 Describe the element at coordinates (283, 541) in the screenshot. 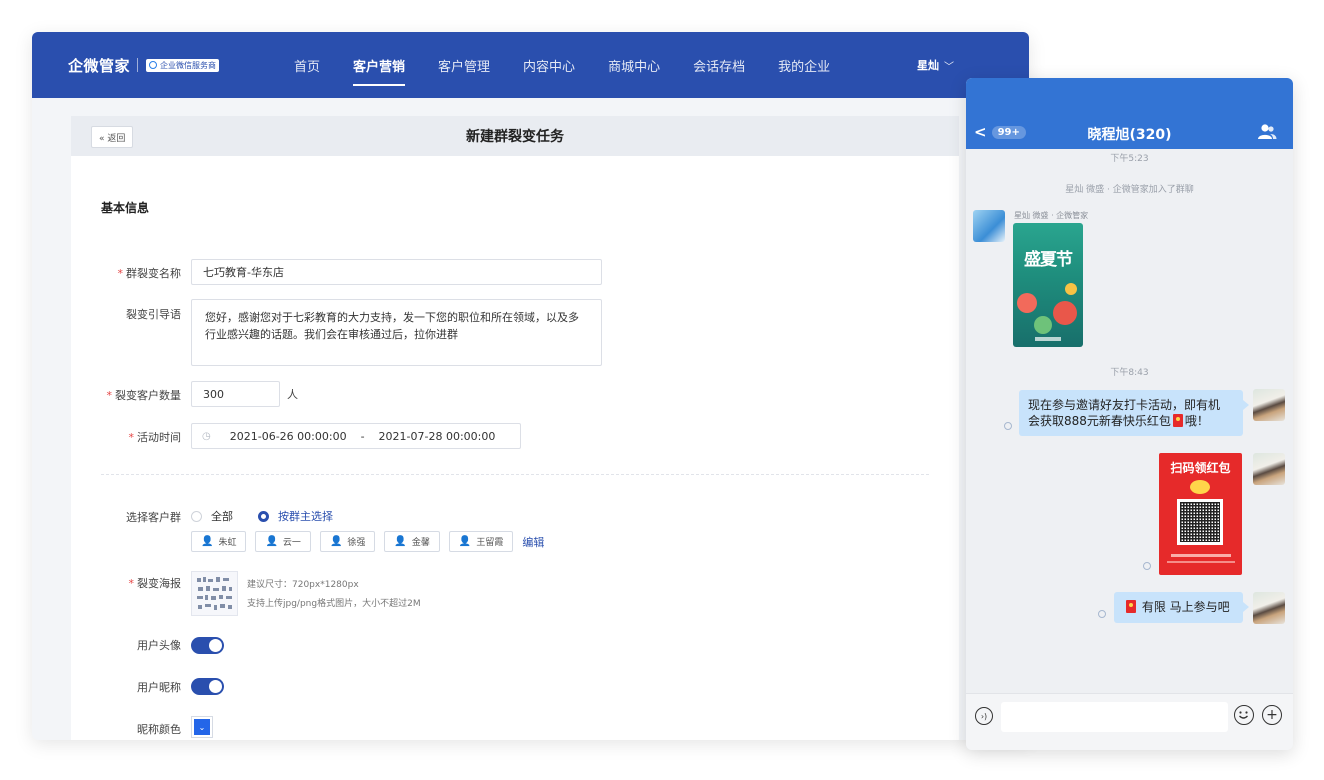

I see `owner-tag: 👤 云一` at that location.